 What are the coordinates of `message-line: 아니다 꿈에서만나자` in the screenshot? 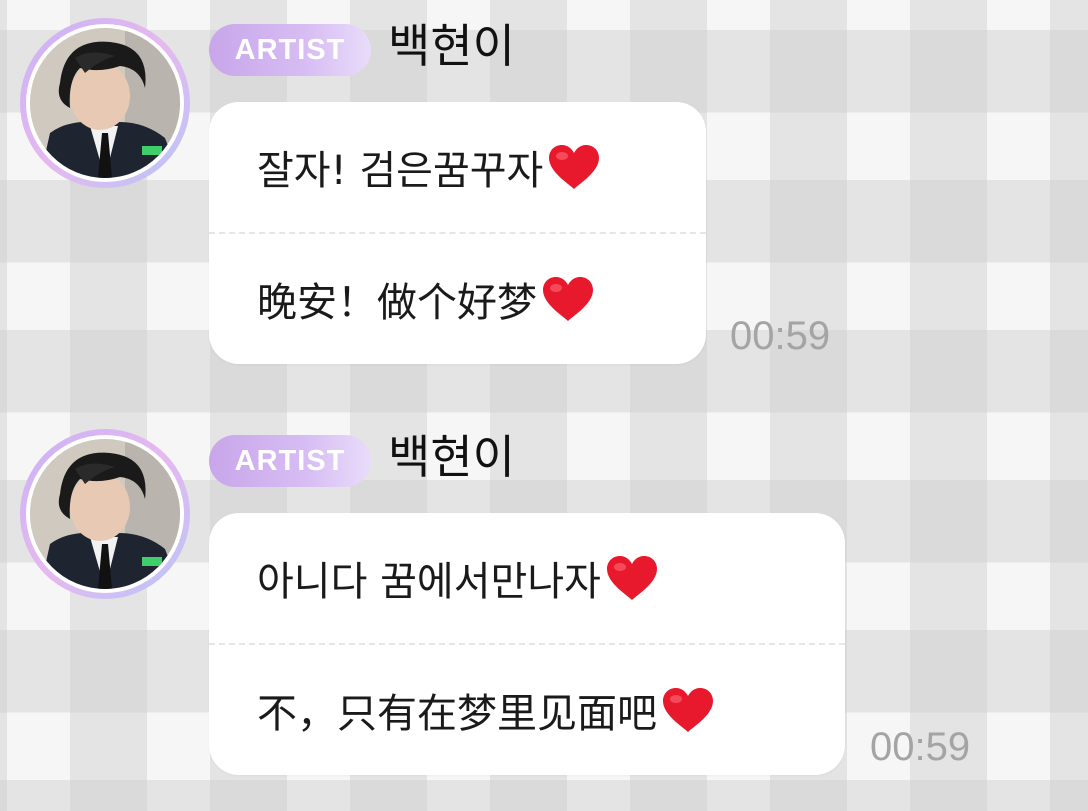 It's located at (527, 578).